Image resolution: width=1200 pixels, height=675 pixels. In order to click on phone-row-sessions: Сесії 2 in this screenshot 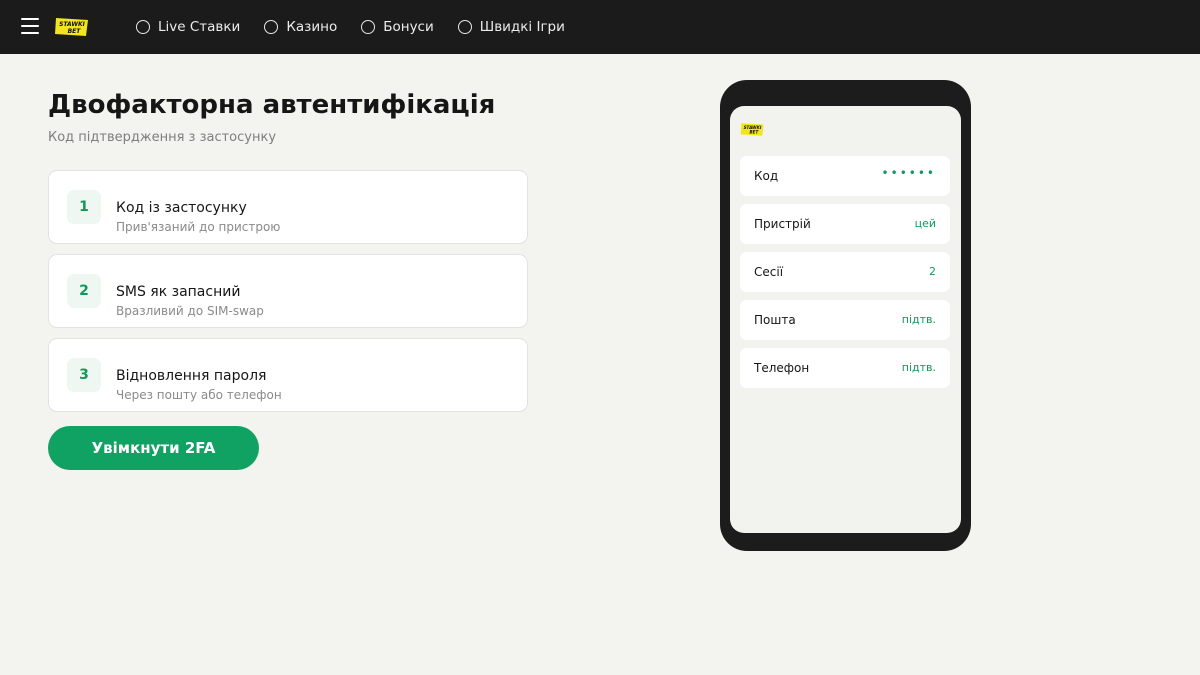, I will do `click(845, 272)`.